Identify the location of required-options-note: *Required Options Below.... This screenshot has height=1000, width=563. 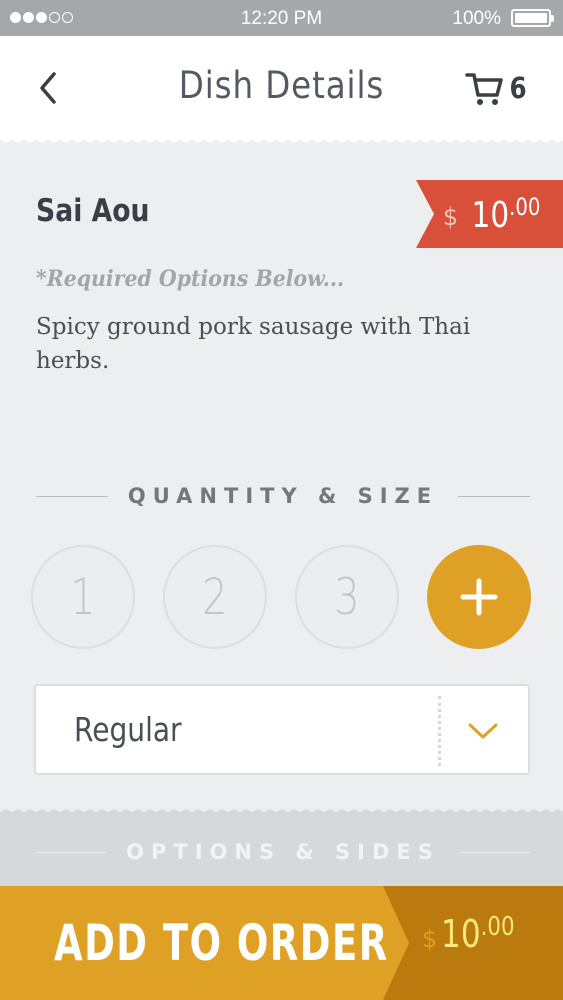
(190, 279).